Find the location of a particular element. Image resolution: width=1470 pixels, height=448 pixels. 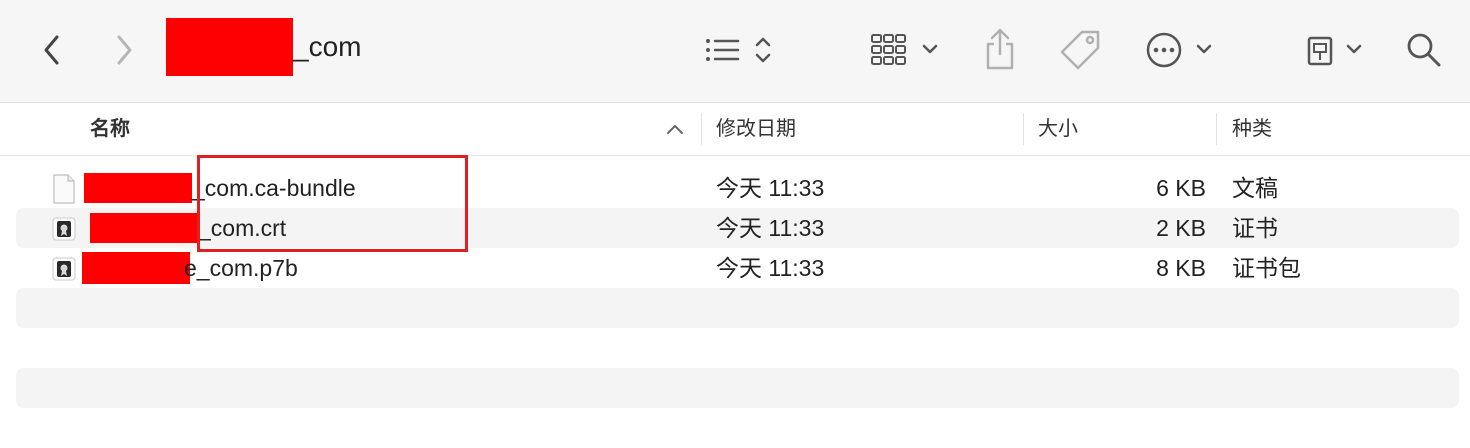

file-size: 6 KB is located at coordinates (1181, 188).